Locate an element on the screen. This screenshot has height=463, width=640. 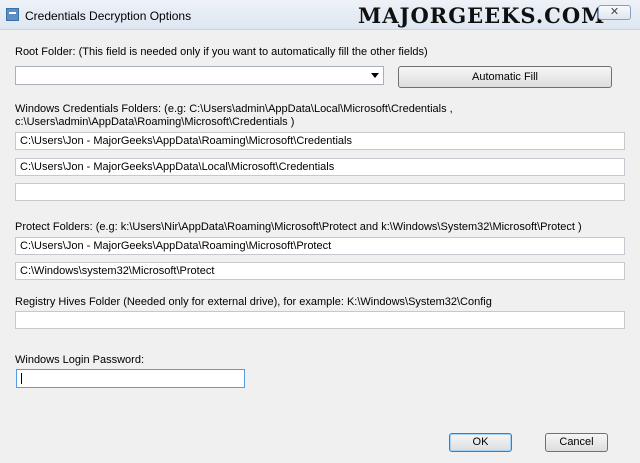
close-button: ✕ is located at coordinates (614, 12).